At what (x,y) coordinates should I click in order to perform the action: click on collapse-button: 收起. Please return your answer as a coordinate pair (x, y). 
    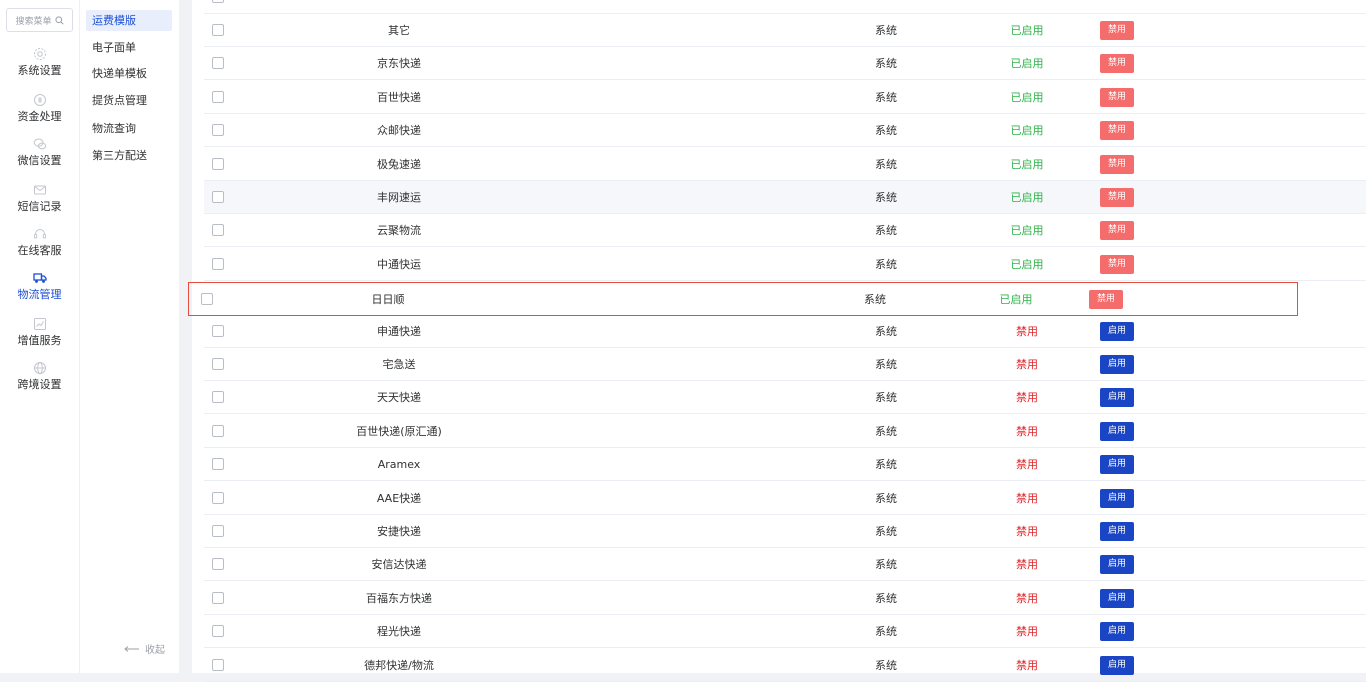
    Looking at the image, I should click on (144, 648).